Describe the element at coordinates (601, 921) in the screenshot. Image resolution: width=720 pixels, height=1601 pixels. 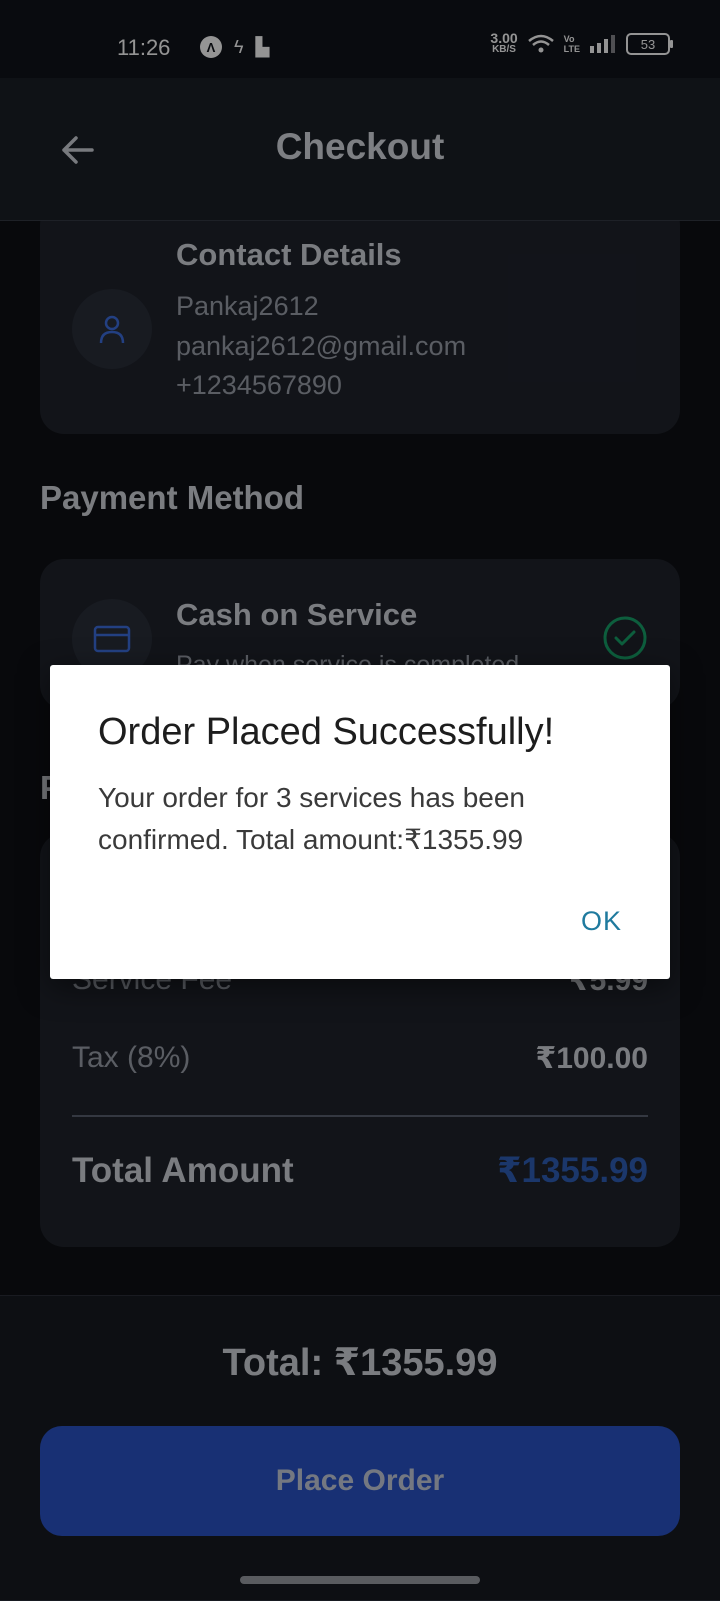
I see `dialog-ok-button: OK` at that location.